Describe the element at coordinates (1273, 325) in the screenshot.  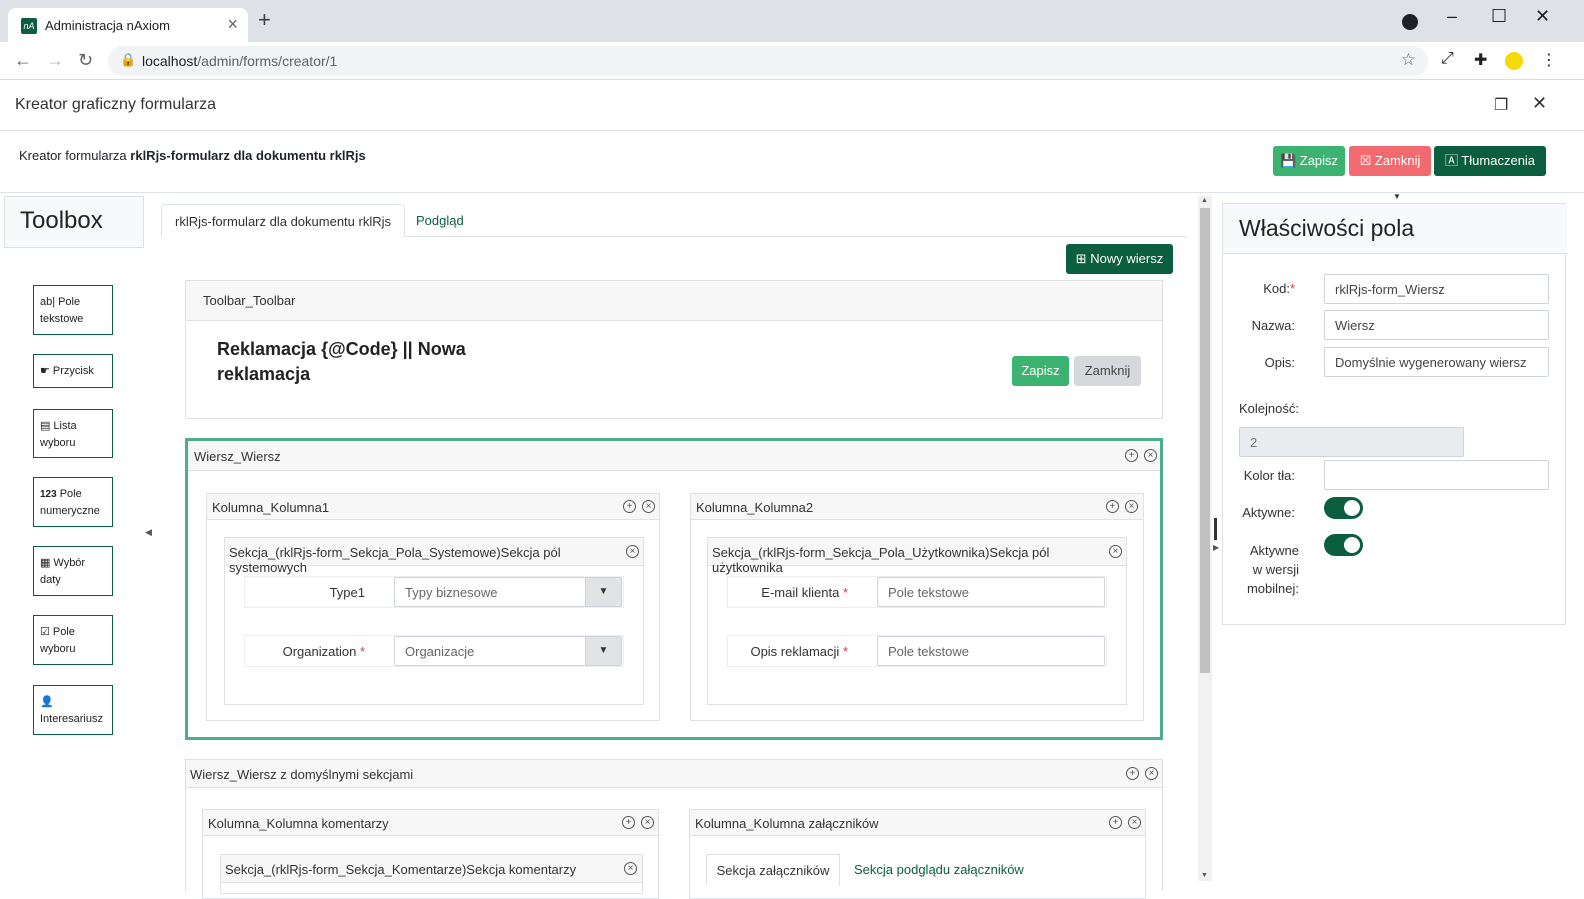
I see `name-label: Nazwa:` at that location.